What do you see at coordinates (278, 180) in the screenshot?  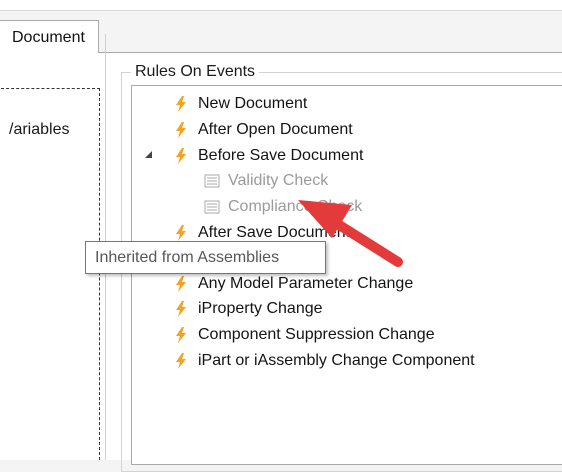 I see `tree-item-label: Validity Check` at bounding box center [278, 180].